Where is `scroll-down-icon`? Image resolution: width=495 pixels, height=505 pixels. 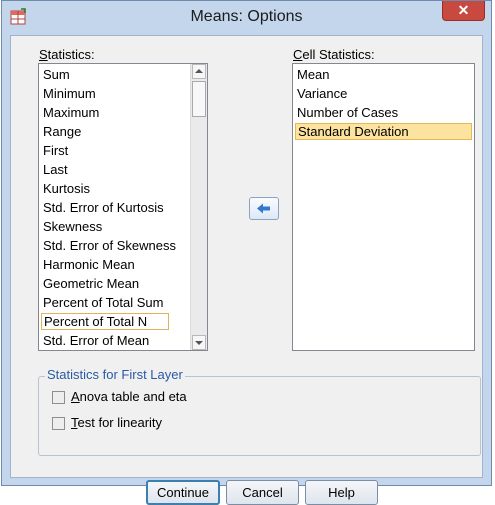
scroll-down-icon is located at coordinates (199, 343).